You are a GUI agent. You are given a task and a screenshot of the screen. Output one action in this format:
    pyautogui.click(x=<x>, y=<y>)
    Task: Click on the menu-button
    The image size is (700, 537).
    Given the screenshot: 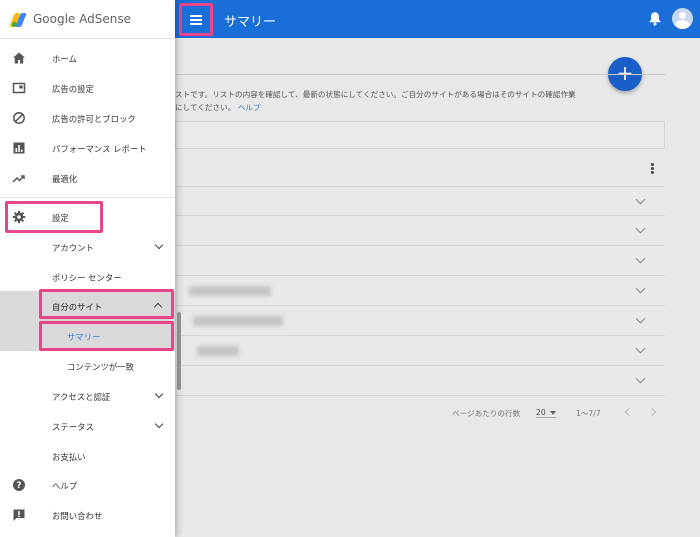 What is the action you would take?
    pyautogui.click(x=196, y=19)
    